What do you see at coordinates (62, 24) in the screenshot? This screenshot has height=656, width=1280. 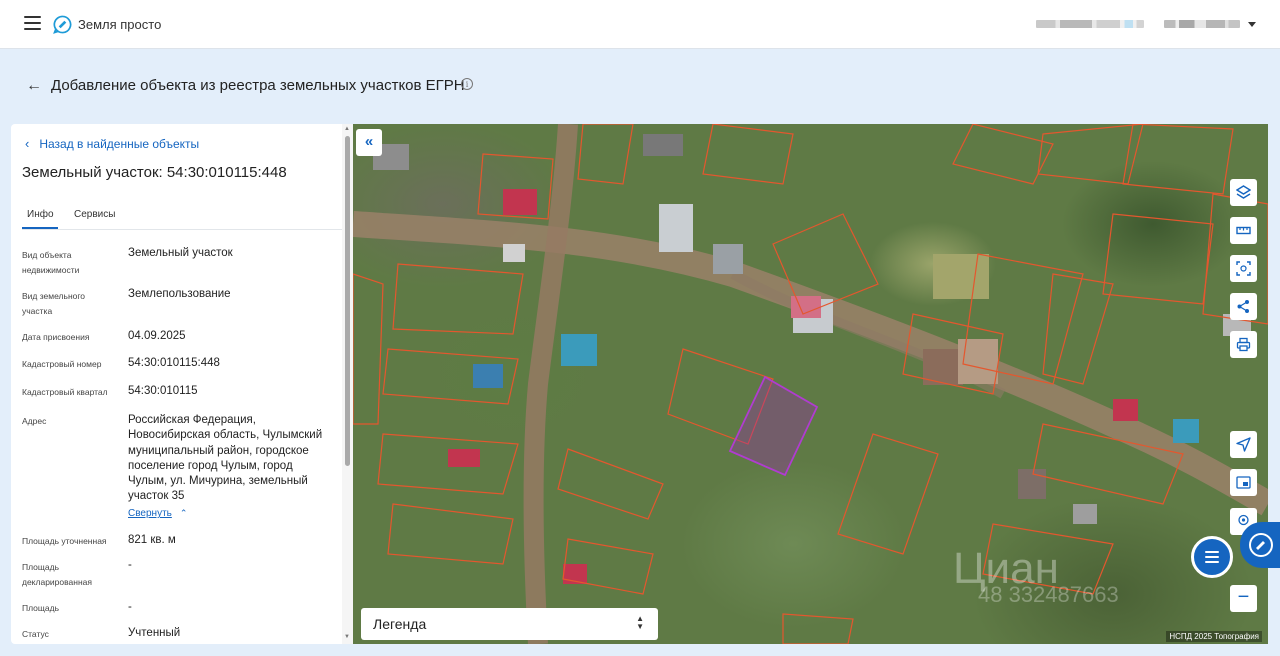 I see `logo-icon` at bounding box center [62, 24].